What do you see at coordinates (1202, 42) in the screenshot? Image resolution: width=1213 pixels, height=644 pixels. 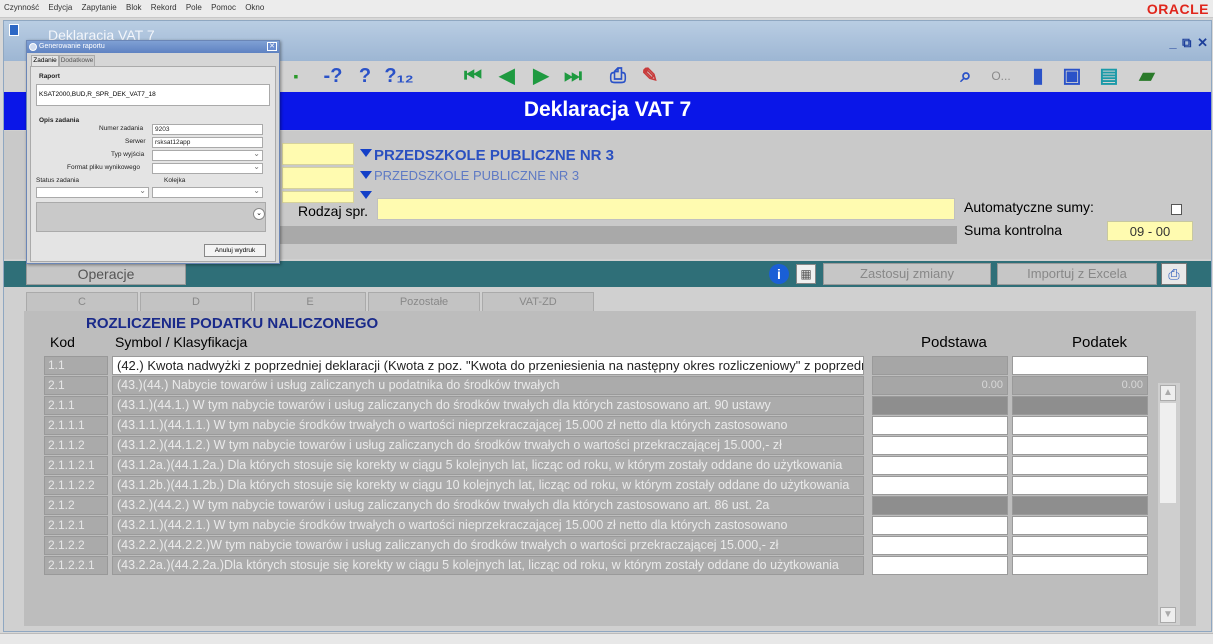 I see `close-icon: ✕` at bounding box center [1202, 42].